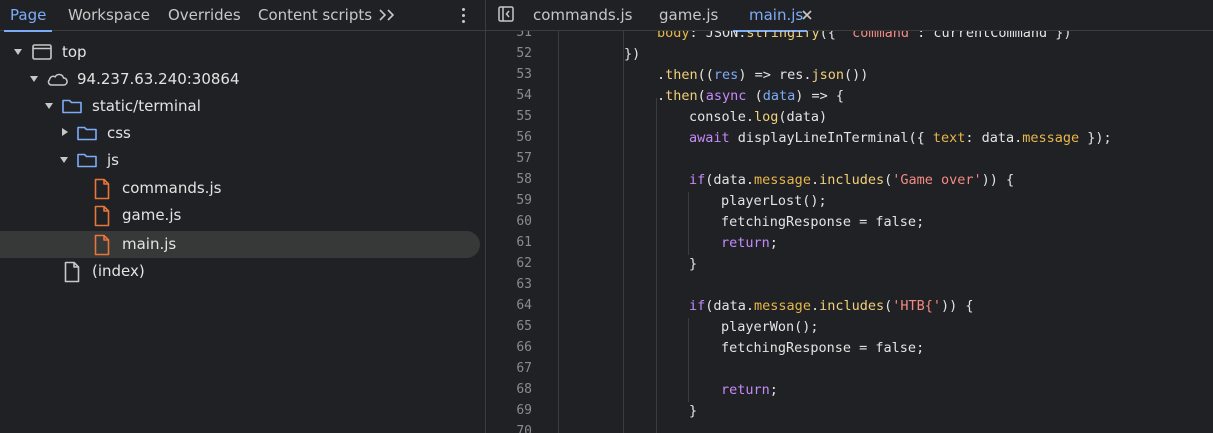 This screenshot has height=433, width=1213. I want to click on line-number: 53, so click(509, 74).